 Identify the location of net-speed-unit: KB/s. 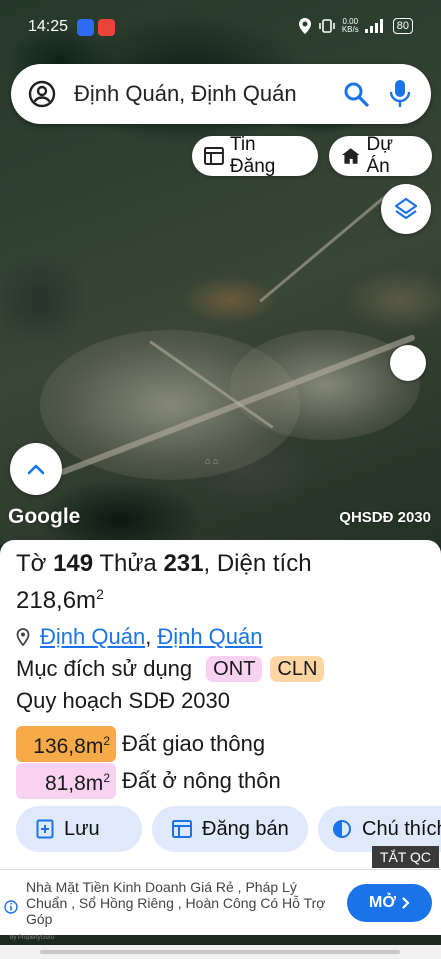
(350, 29).